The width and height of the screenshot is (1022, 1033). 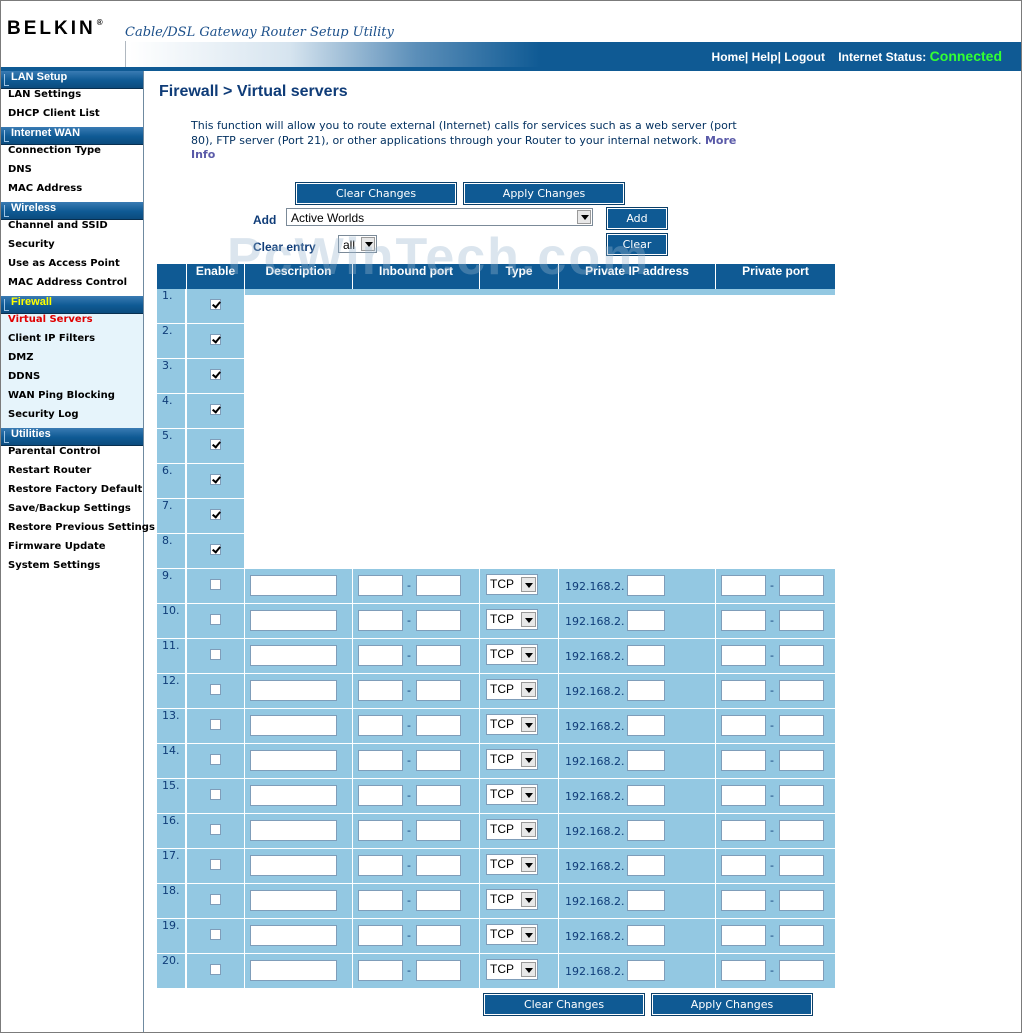 I want to click on sidebar-item-restore-previous-settings: Restore Previous Settings, so click(x=78, y=531).